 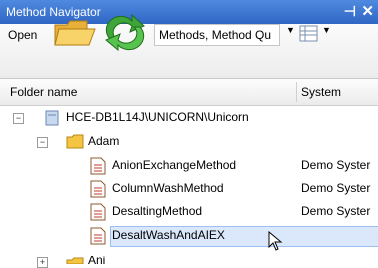 What do you see at coordinates (290, 30) in the screenshot?
I see `chevron-down-icon: ▼` at bounding box center [290, 30].